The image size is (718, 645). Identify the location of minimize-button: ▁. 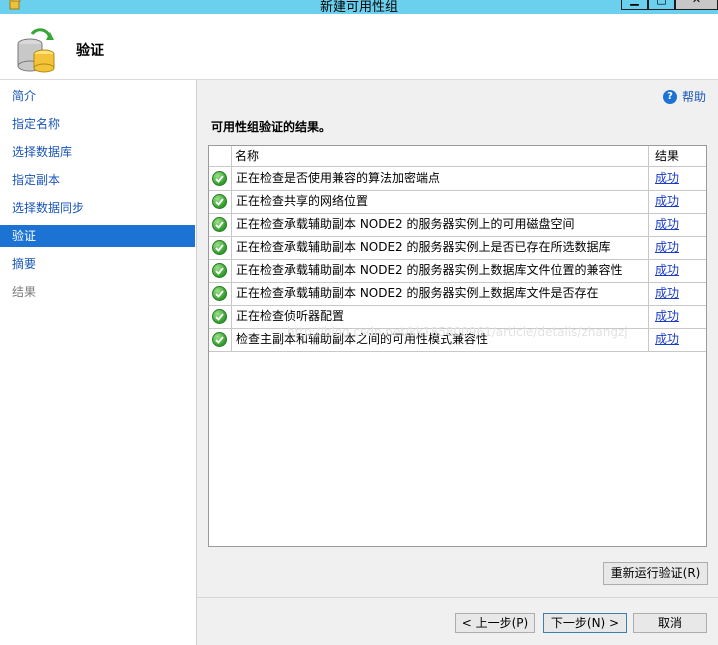
(634, 5).